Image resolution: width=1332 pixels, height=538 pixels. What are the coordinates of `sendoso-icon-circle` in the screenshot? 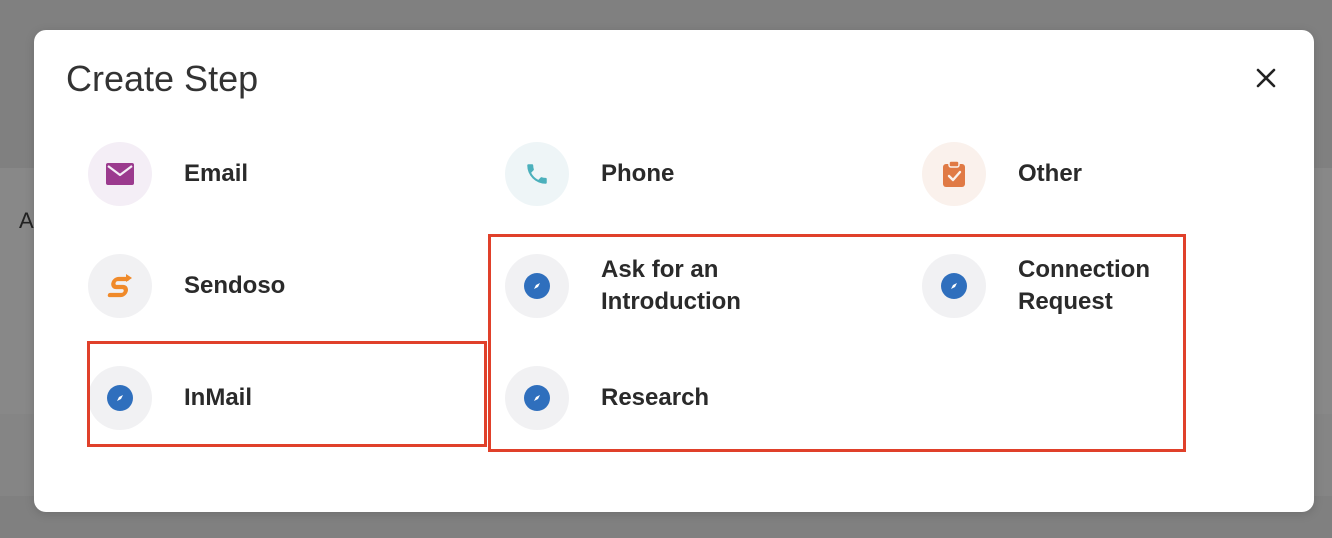 It's located at (120, 286).